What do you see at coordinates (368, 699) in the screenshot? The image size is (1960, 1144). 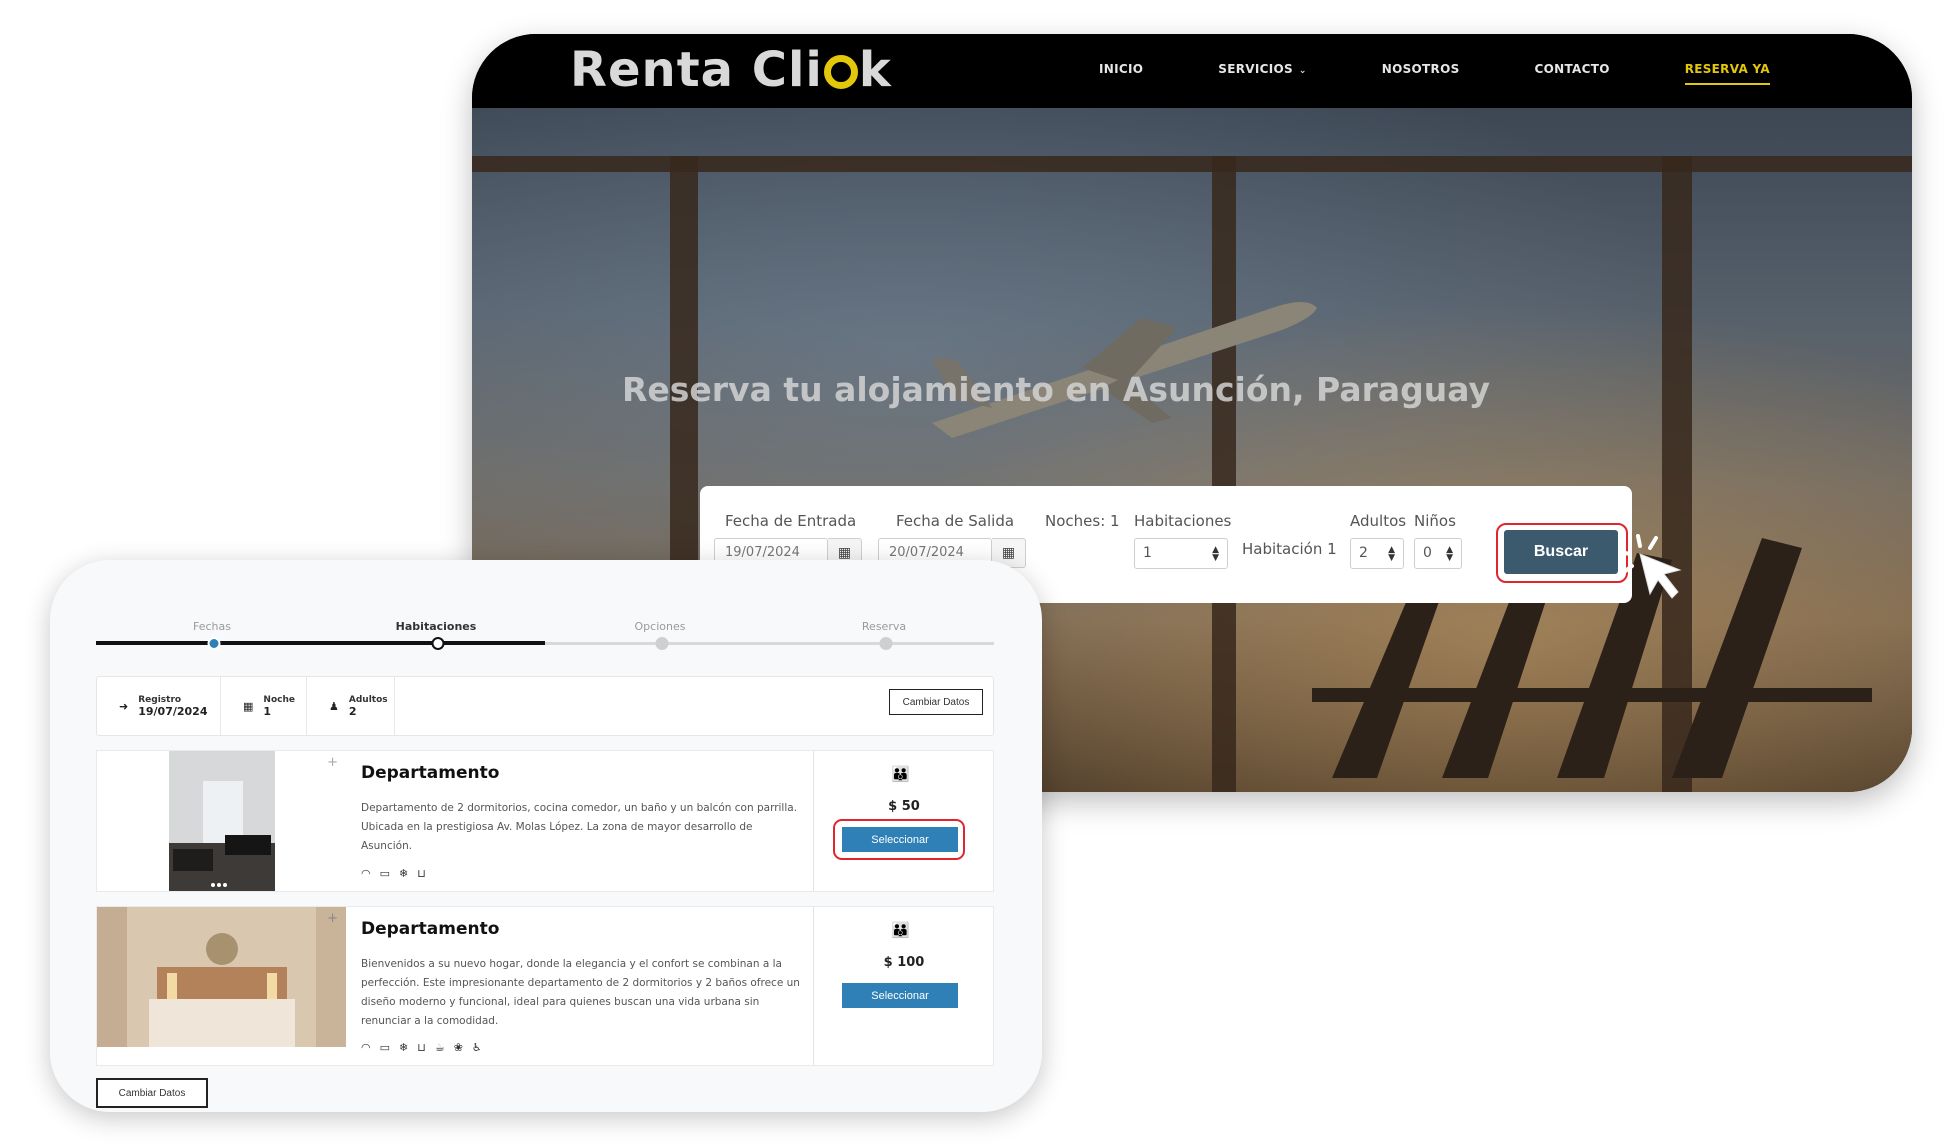 I see `summary-adults-label: Adultos` at bounding box center [368, 699].